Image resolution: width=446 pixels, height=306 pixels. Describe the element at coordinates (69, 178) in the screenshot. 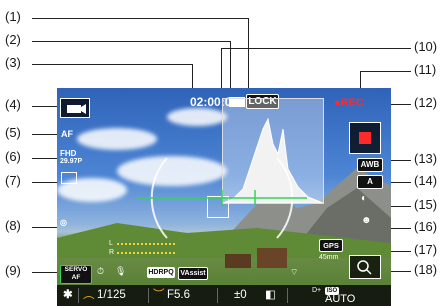

I see `digital-zoom-icon` at that location.